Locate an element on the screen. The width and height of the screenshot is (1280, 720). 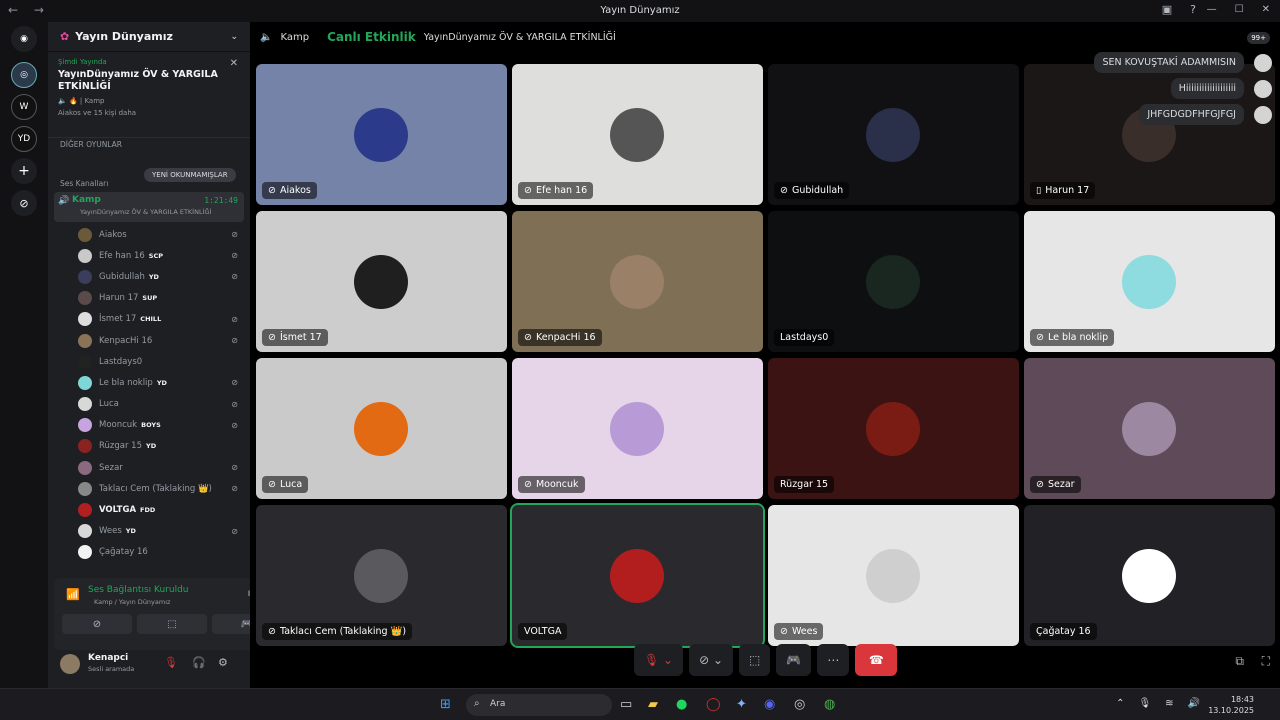
server-icon: YD is located at coordinates (24, 139).